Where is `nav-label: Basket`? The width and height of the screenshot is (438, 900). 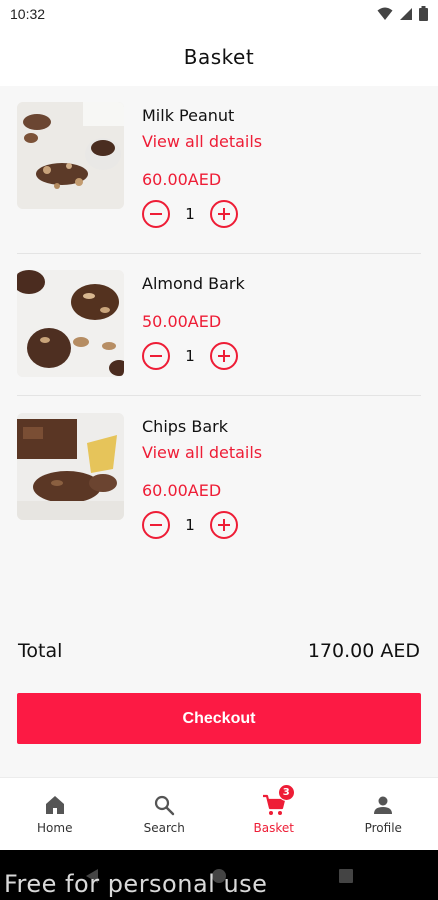
nav-label: Basket is located at coordinates (273, 828).